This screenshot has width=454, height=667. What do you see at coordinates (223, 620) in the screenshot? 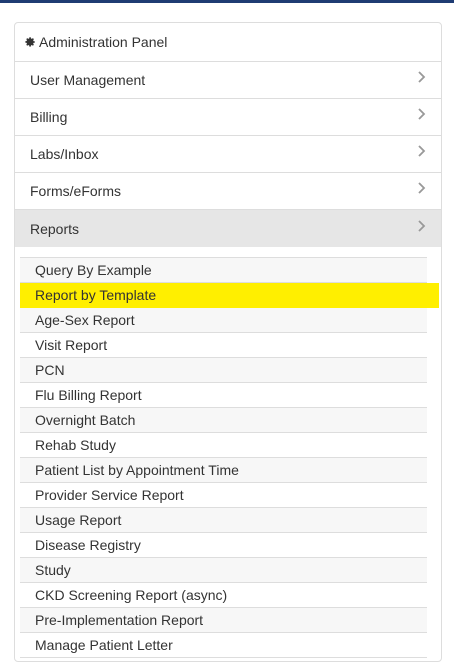
I see `report-link-pre-implementation-report: Pre-Implementation Report` at bounding box center [223, 620].